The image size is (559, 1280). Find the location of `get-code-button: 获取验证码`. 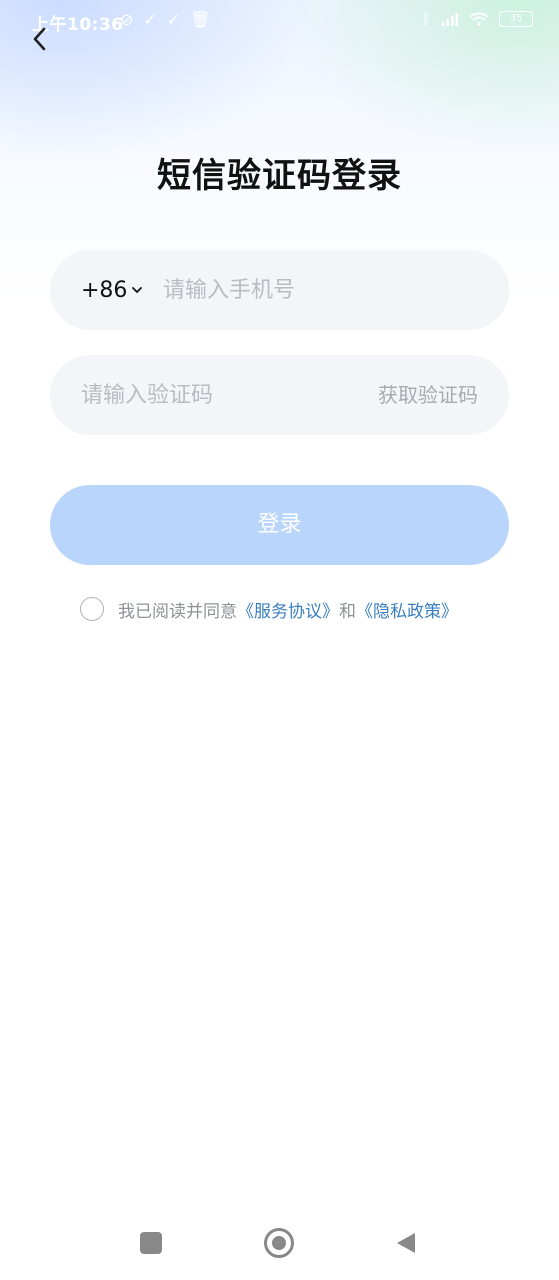

get-code-button: 获取验证码 is located at coordinates (428, 395).